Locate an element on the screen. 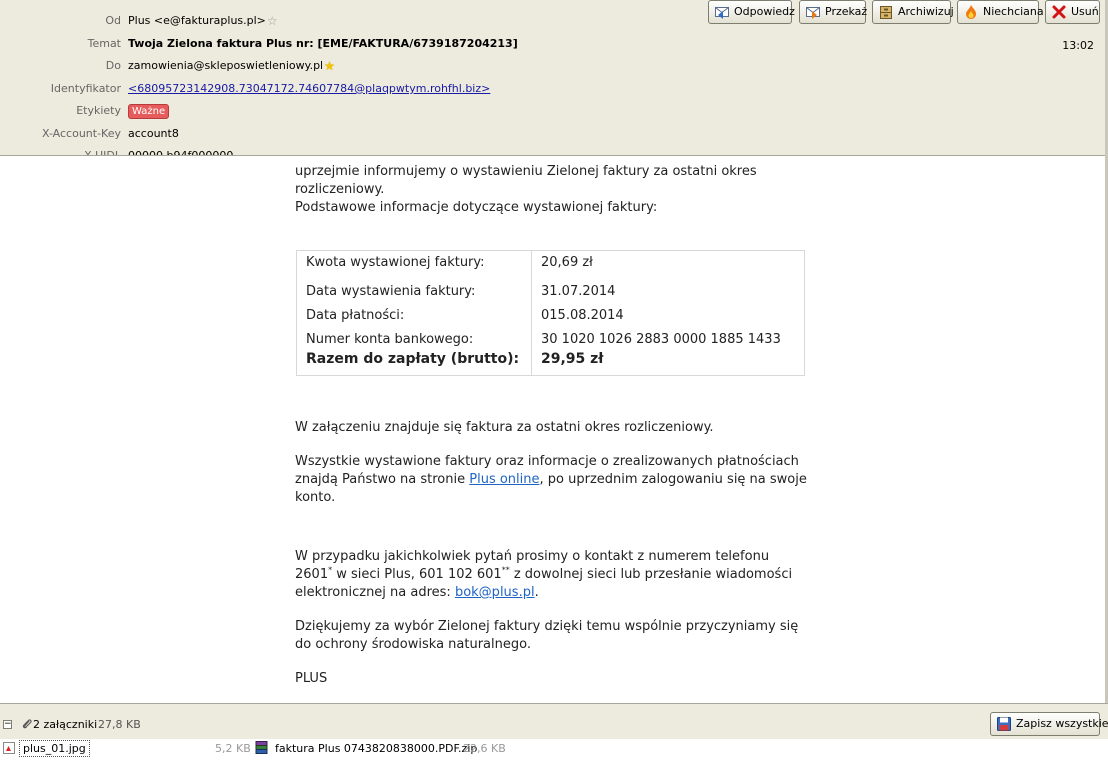 Image resolution: width=1108 pixels, height=760 pixels. attachment-item: plus_01.jpg 5,2 KB is located at coordinates (125, 748).